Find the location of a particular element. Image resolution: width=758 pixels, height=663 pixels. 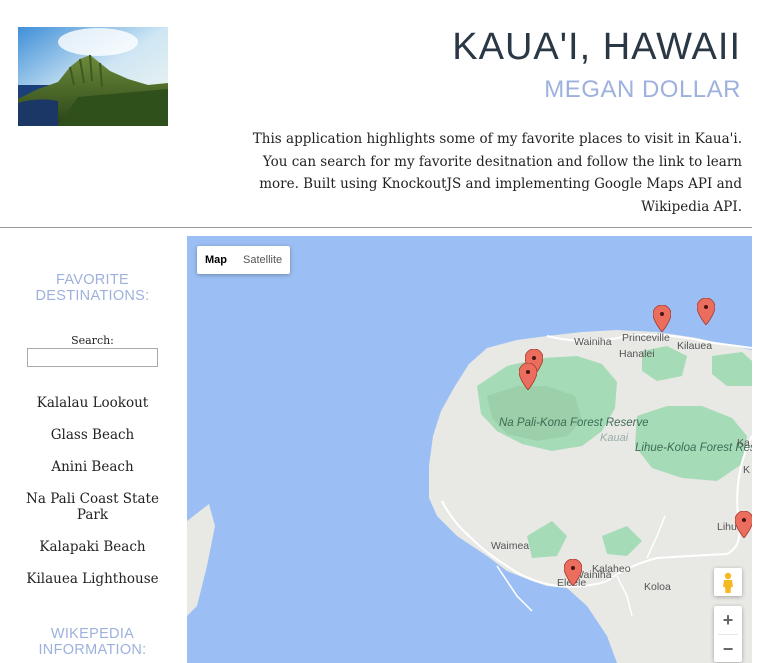

map-label-kauai: Kauai is located at coordinates (614, 438).